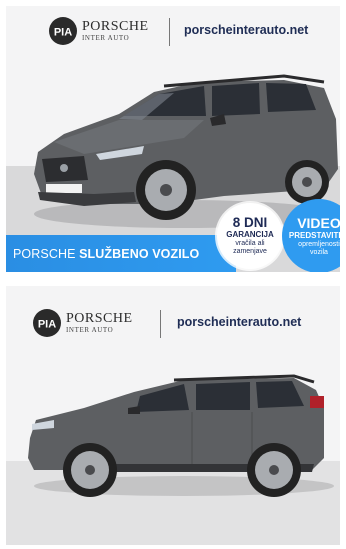 The image size is (346, 549). I want to click on warranty-line-2: zamenjave, so click(250, 251).